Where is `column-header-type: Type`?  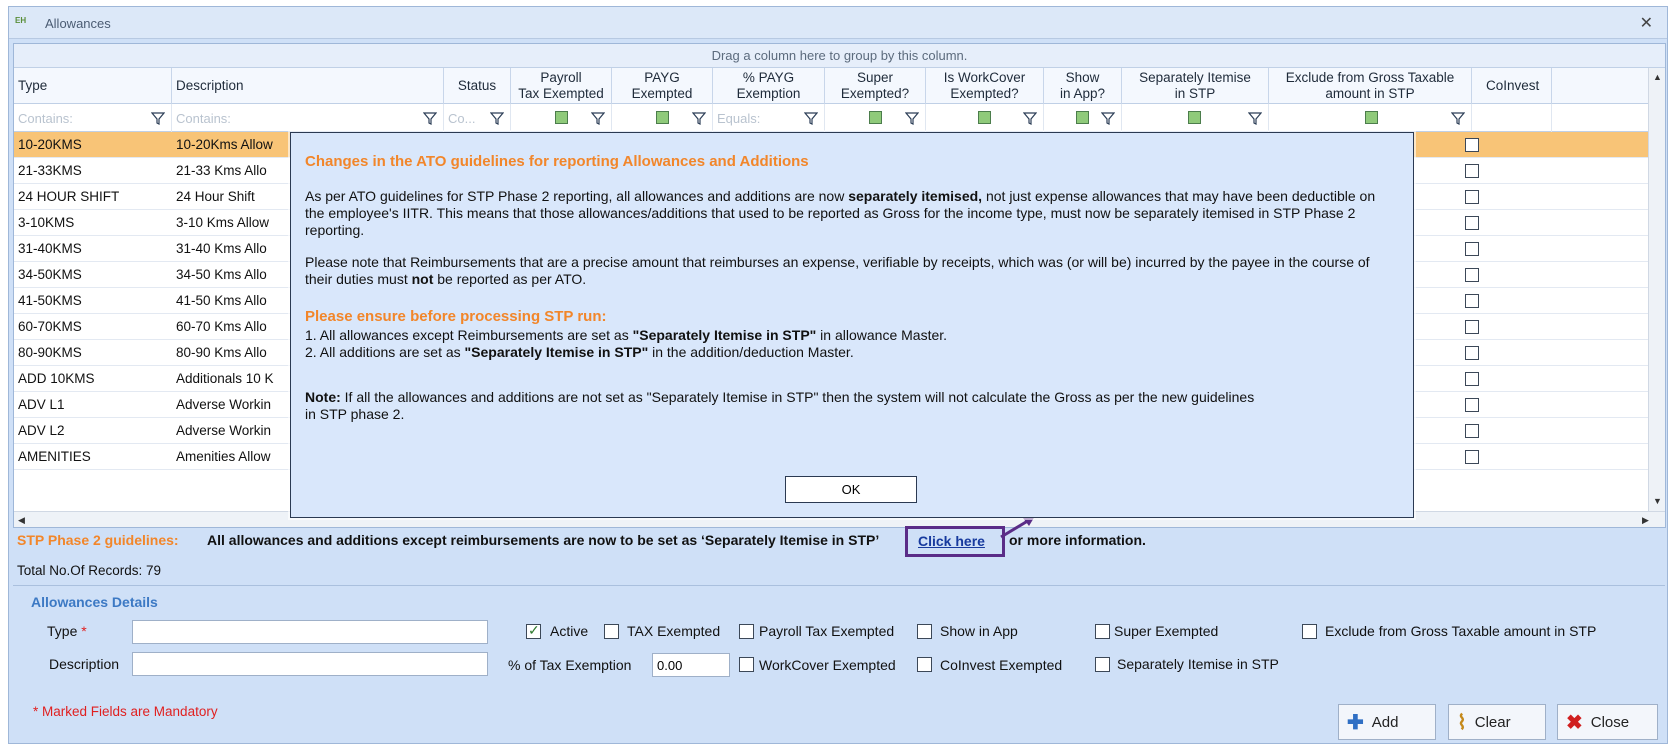
column-header-type: Type is located at coordinates (93, 86).